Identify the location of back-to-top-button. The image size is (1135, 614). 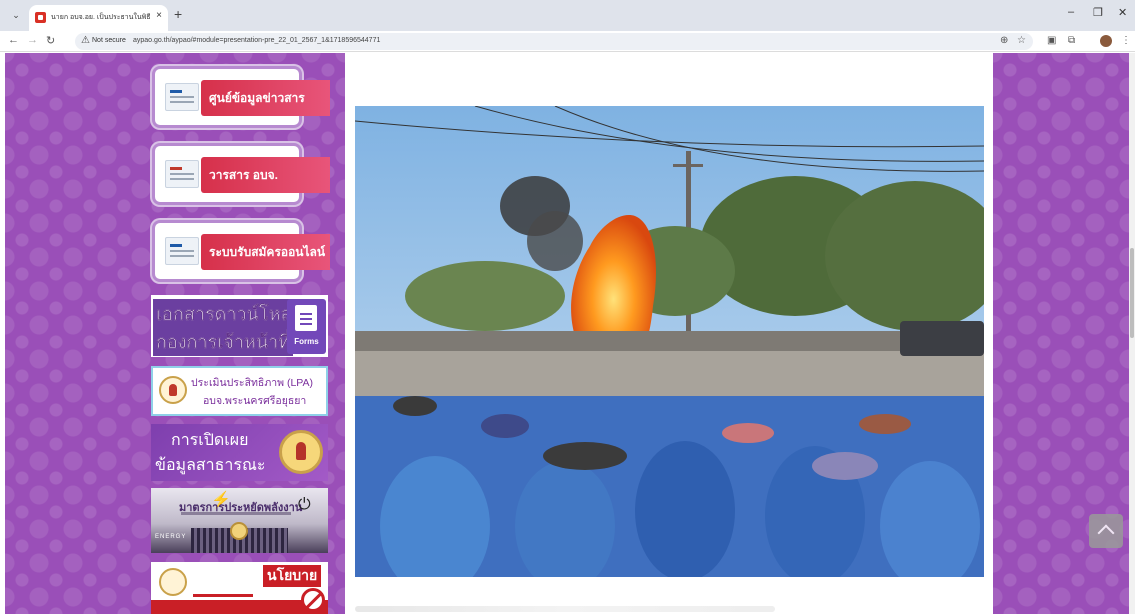
(1106, 531).